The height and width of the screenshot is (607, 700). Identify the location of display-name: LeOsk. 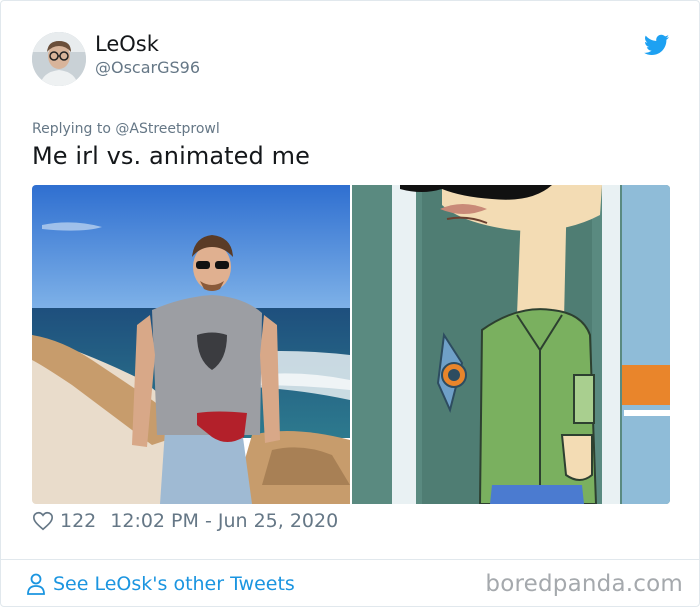
(127, 44).